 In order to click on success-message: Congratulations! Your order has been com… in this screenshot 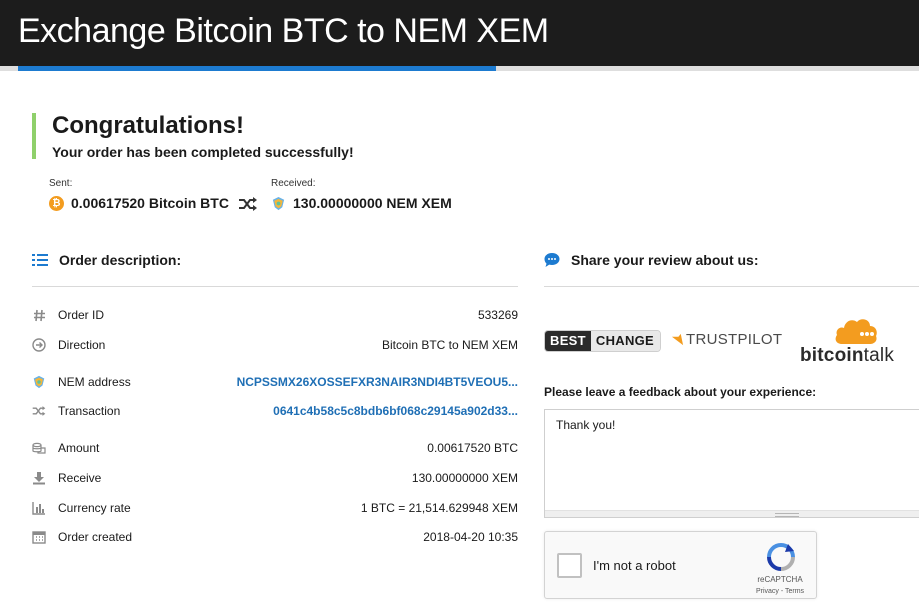, I will do `click(193, 136)`.